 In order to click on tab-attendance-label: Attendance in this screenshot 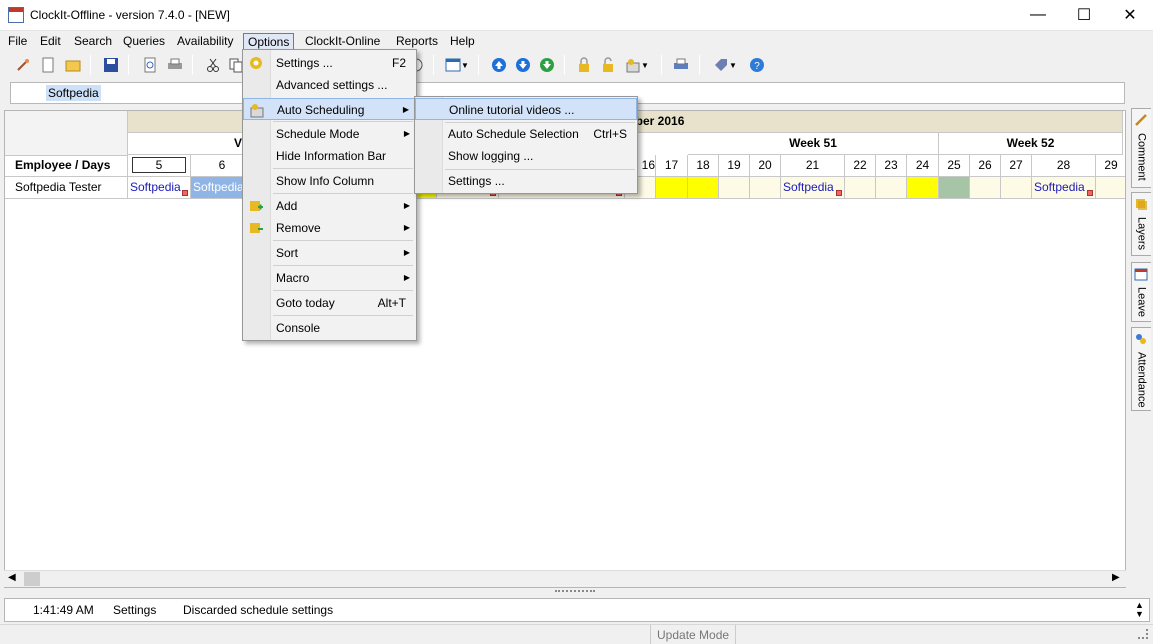, I will do `click(1141, 380)`.